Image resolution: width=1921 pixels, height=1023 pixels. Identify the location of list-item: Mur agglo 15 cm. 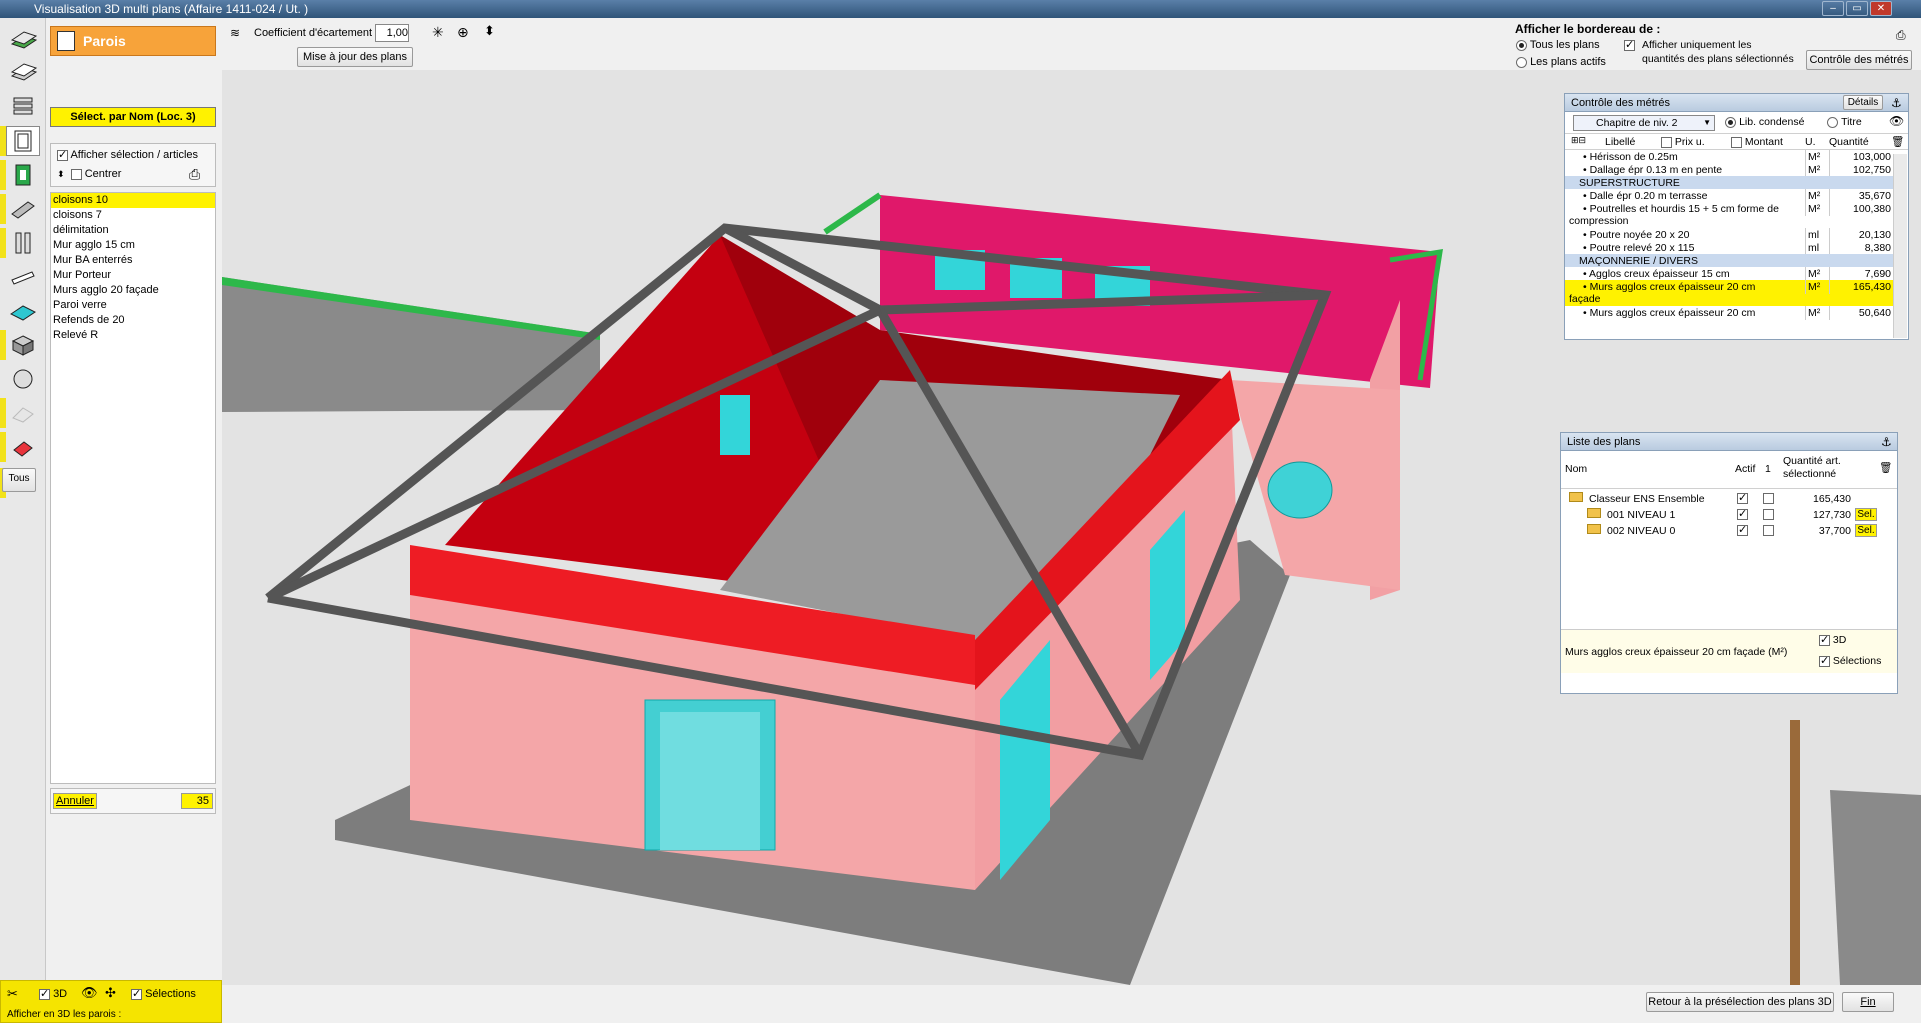
(133, 245).